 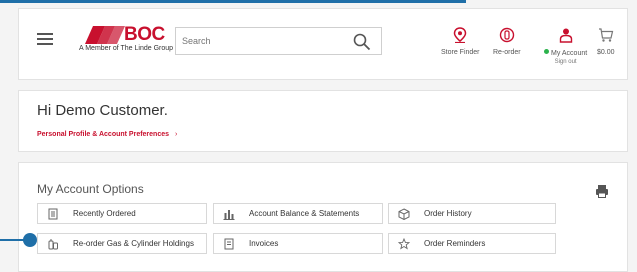 I want to click on option-reorder-gas: Re-order Gas & Cylinder Holdings, so click(x=122, y=243).